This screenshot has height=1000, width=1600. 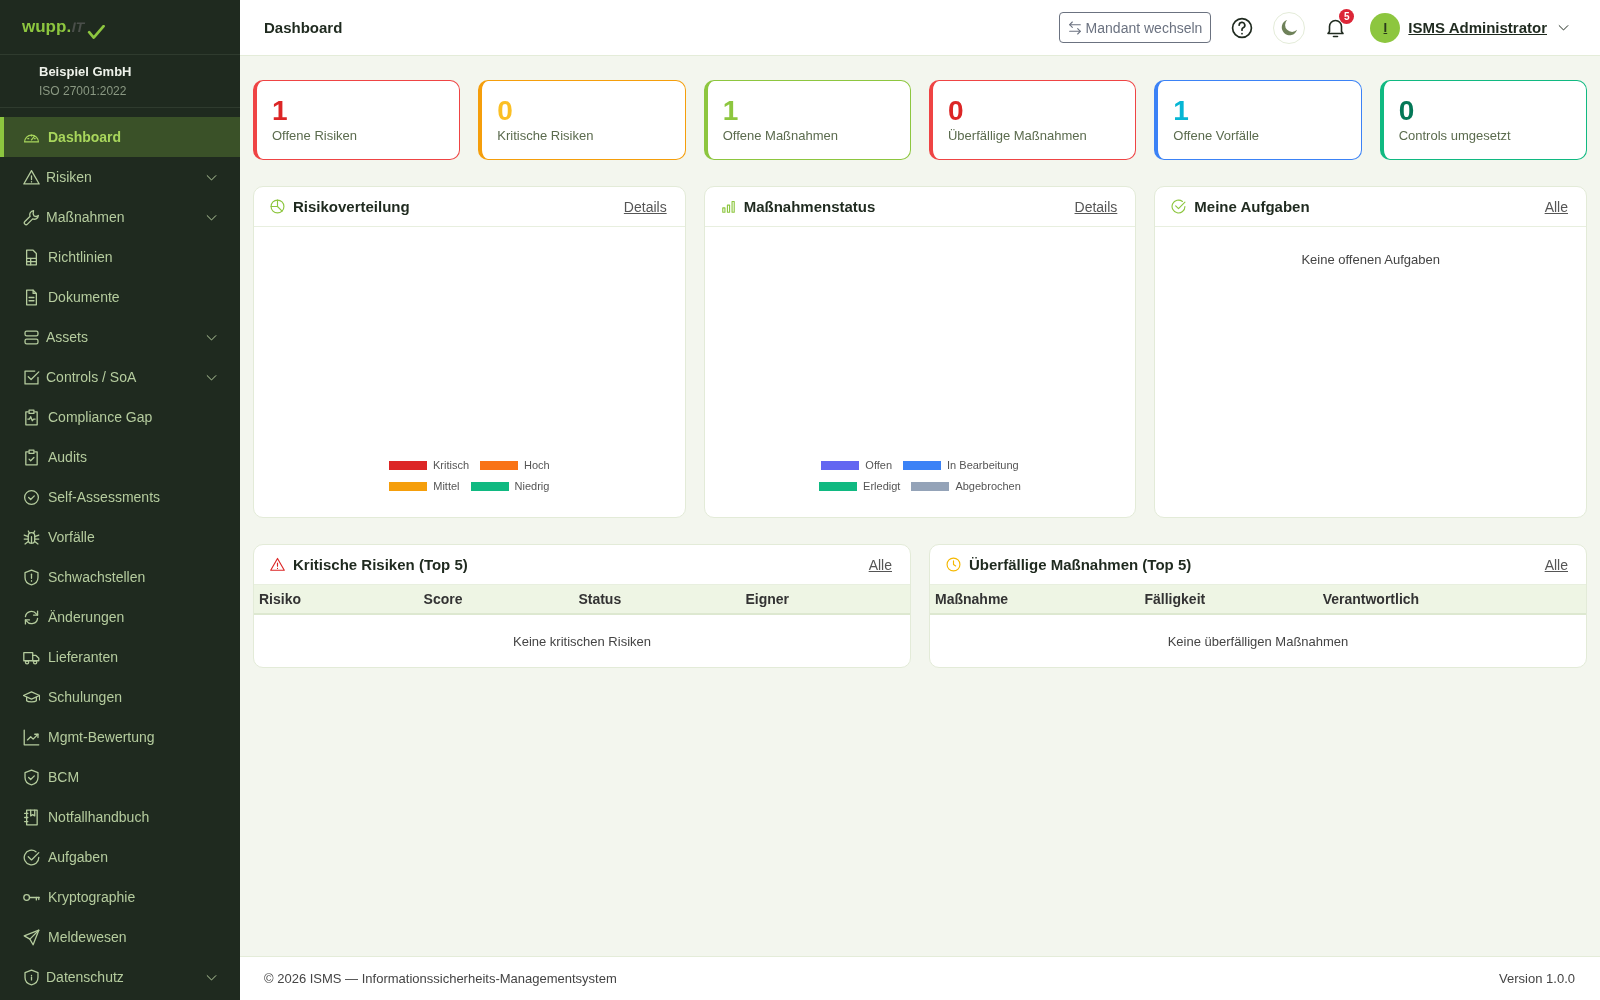 What do you see at coordinates (315, 135) in the screenshot?
I see `stat-label: Offene Risiken` at bounding box center [315, 135].